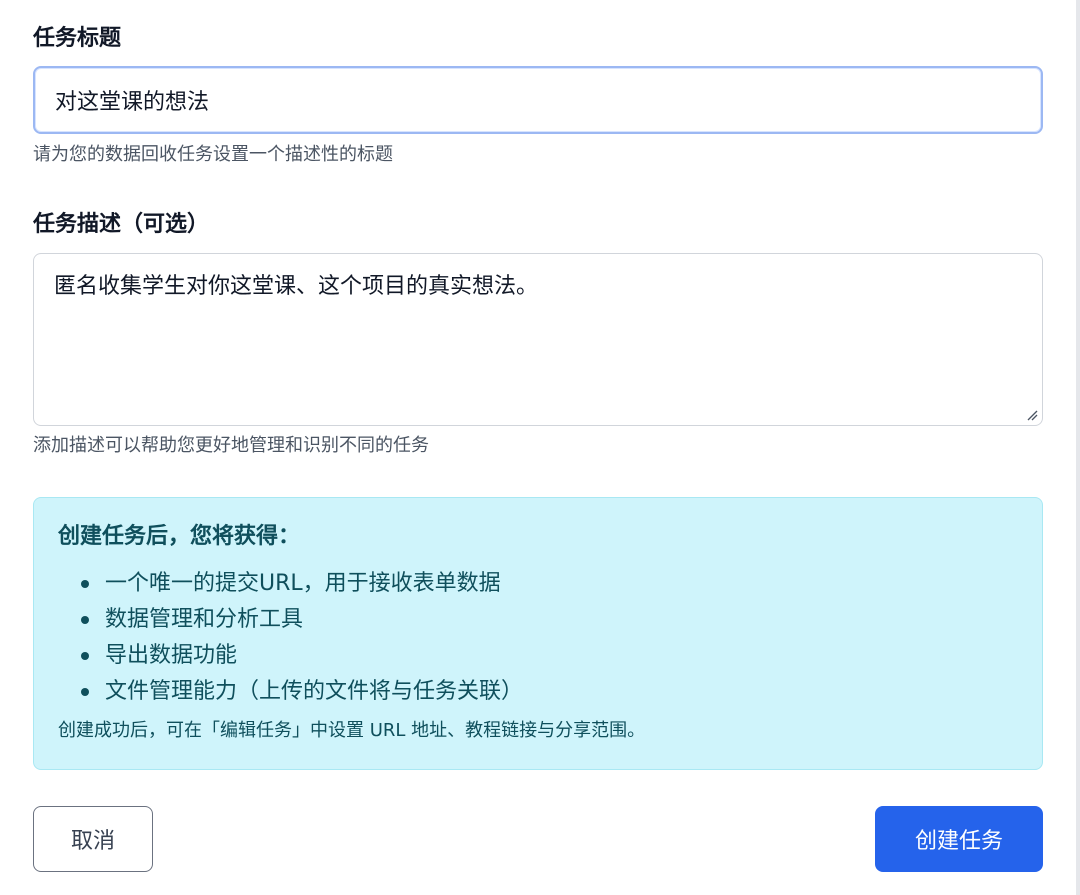 This screenshot has height=895, width=1080. What do you see at coordinates (204, 619) in the screenshot?
I see `list-item-text: 数据管理和分析工具` at bounding box center [204, 619].